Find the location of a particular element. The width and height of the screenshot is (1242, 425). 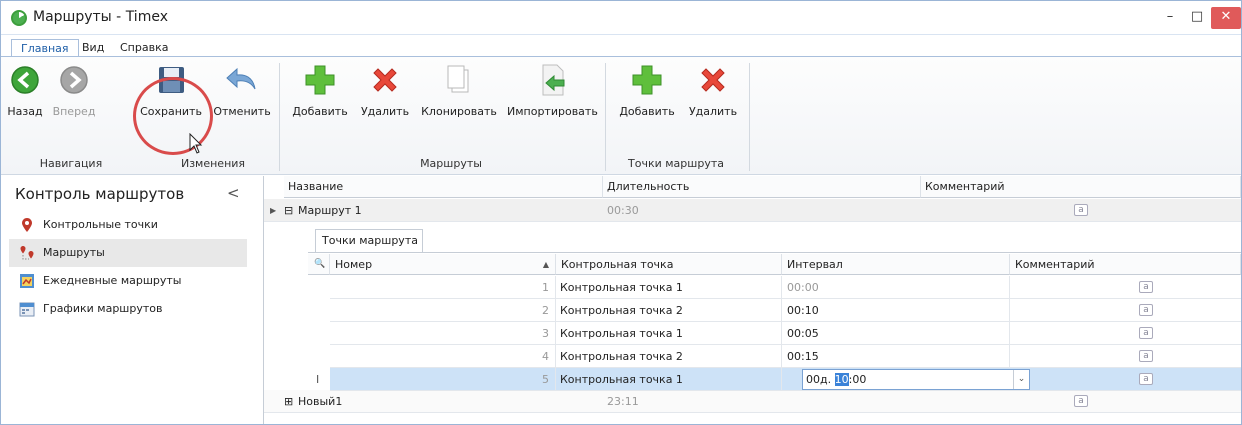

interval-prefix: 00д. is located at coordinates (820, 379).